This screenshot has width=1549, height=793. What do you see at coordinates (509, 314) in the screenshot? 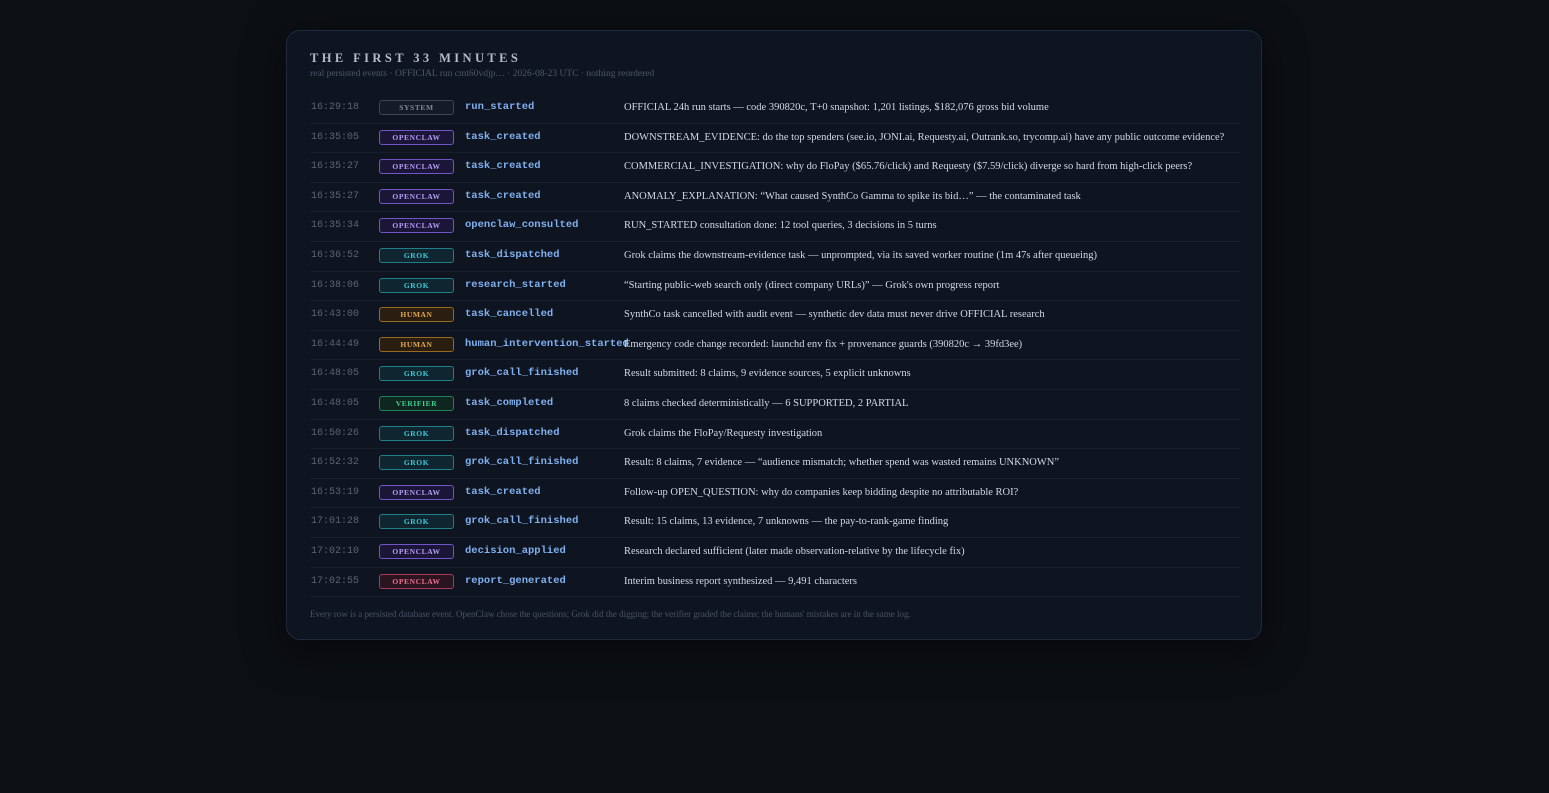
I see `event-type: task_cancelled` at bounding box center [509, 314].